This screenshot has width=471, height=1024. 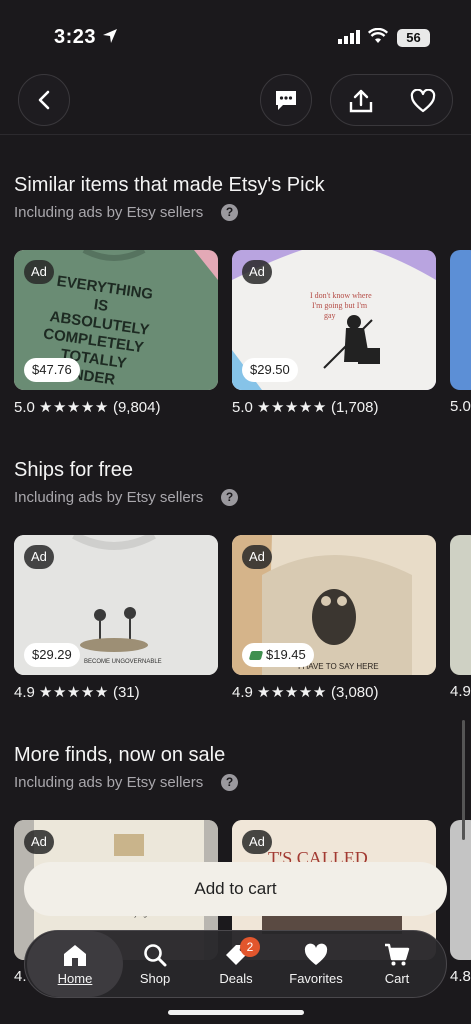 I want to click on price-pill: $47.76, so click(x=52, y=370).